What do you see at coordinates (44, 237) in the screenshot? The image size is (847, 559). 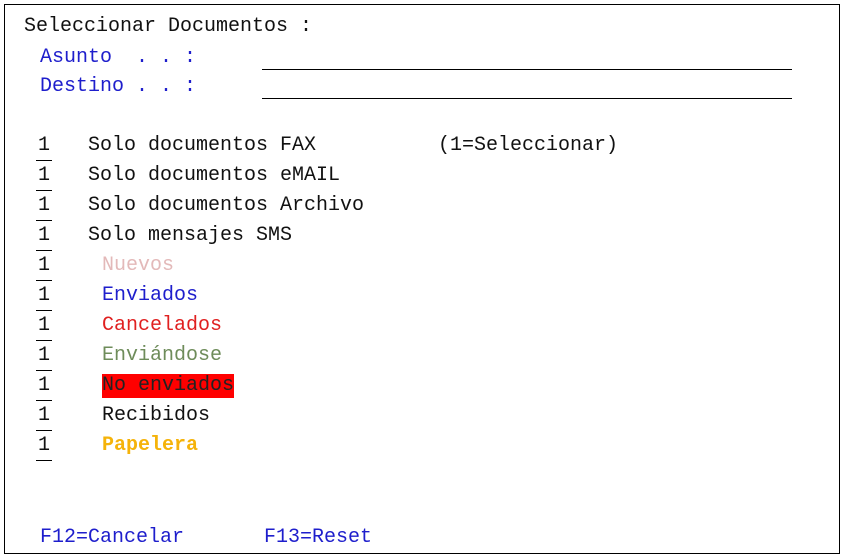 I see `option-select-sms: 1` at bounding box center [44, 237].